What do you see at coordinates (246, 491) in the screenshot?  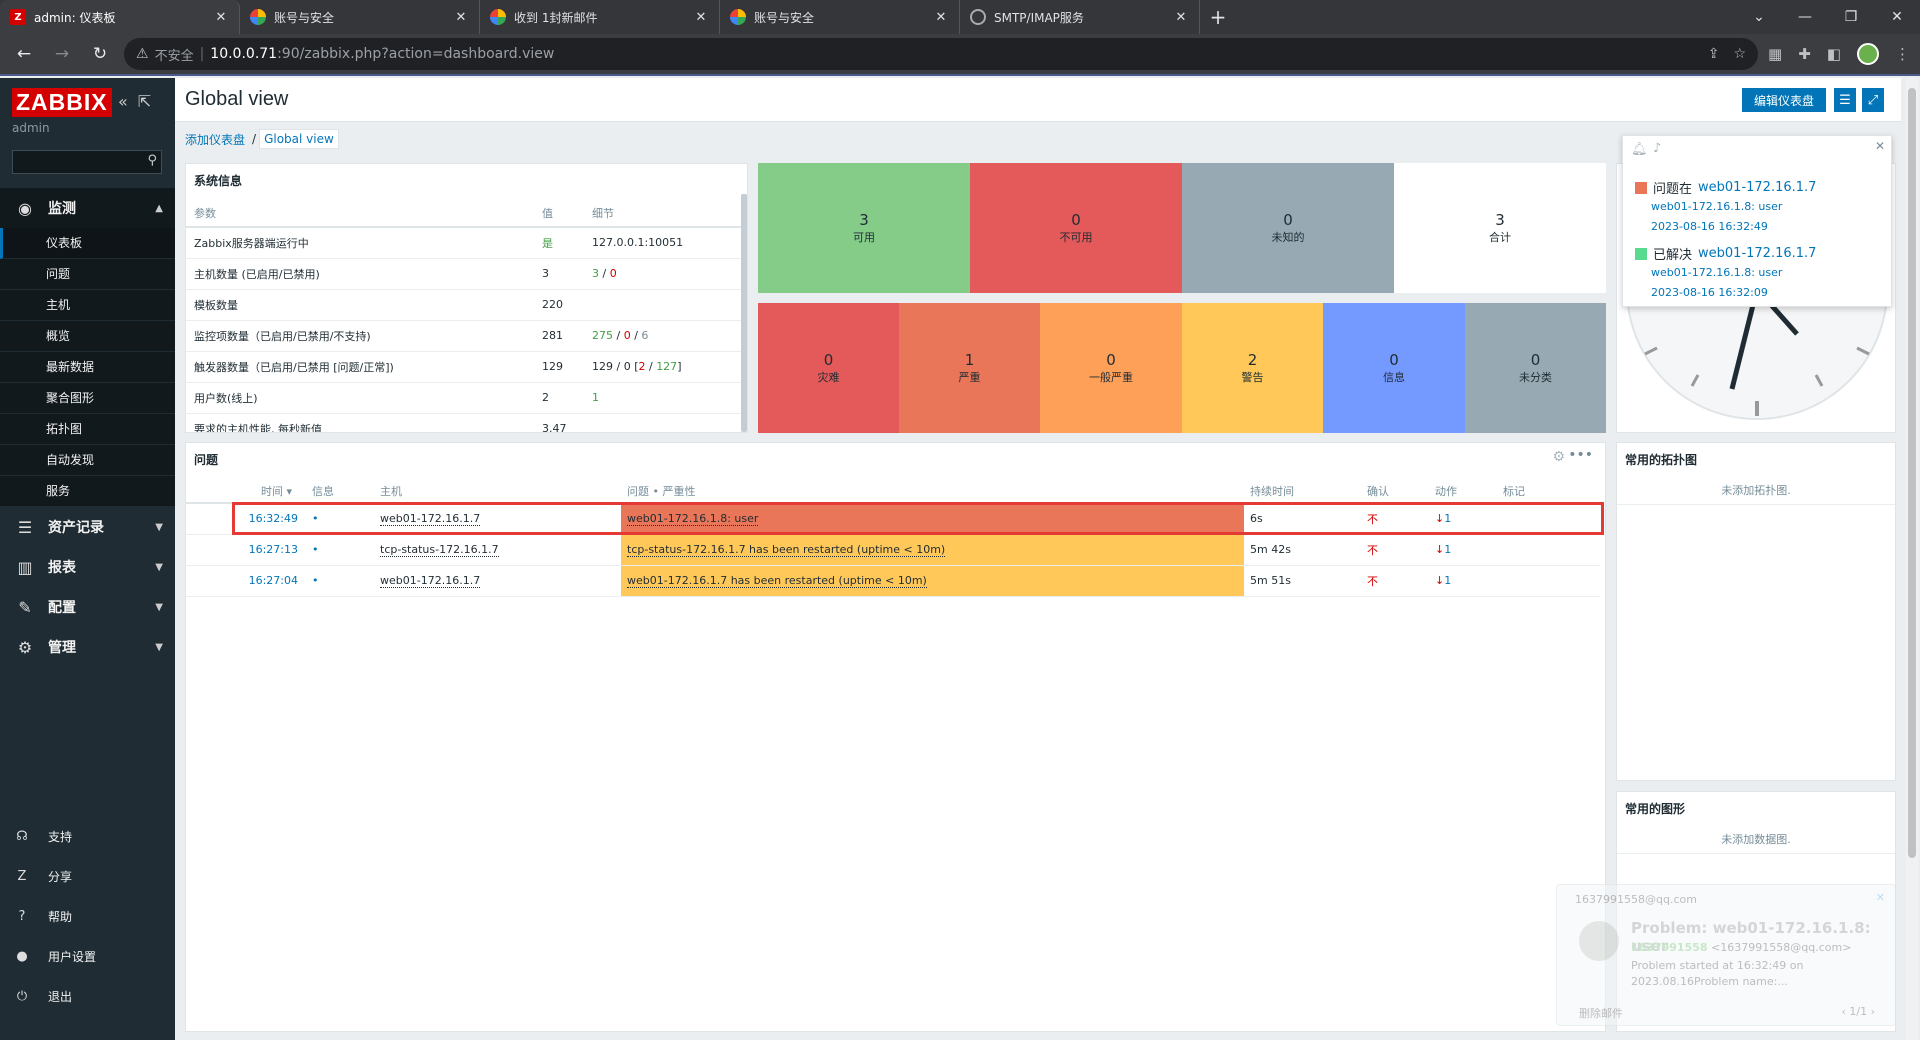 I see `column-header-time: 时间 ▾` at bounding box center [246, 491].